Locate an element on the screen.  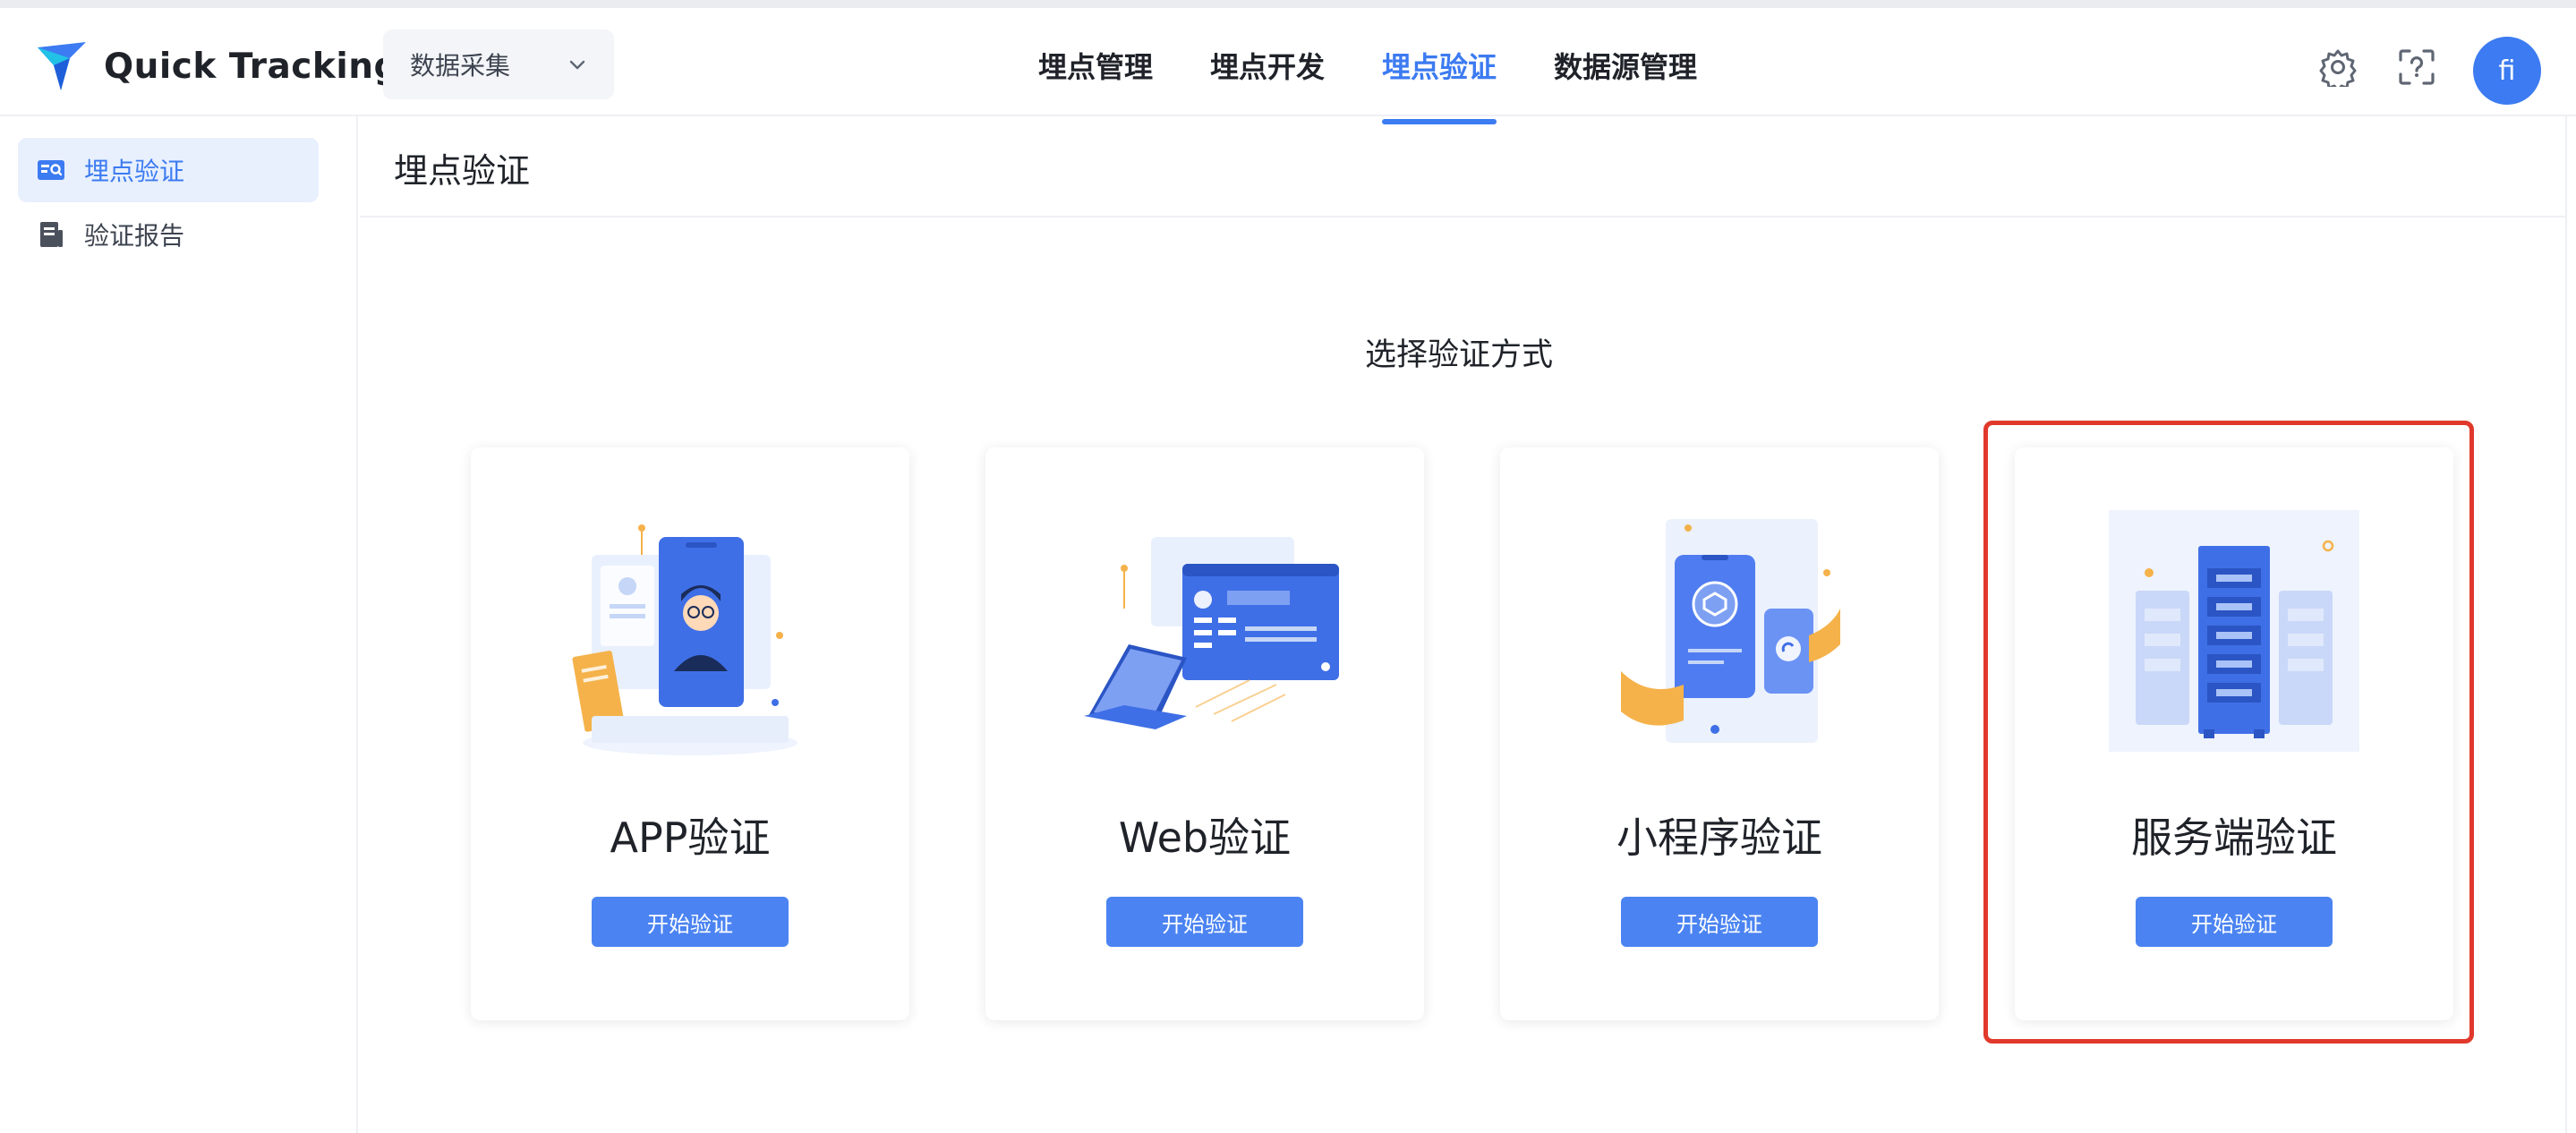
sidebar-item-verification-report: 验证报告 is located at coordinates (168, 234).